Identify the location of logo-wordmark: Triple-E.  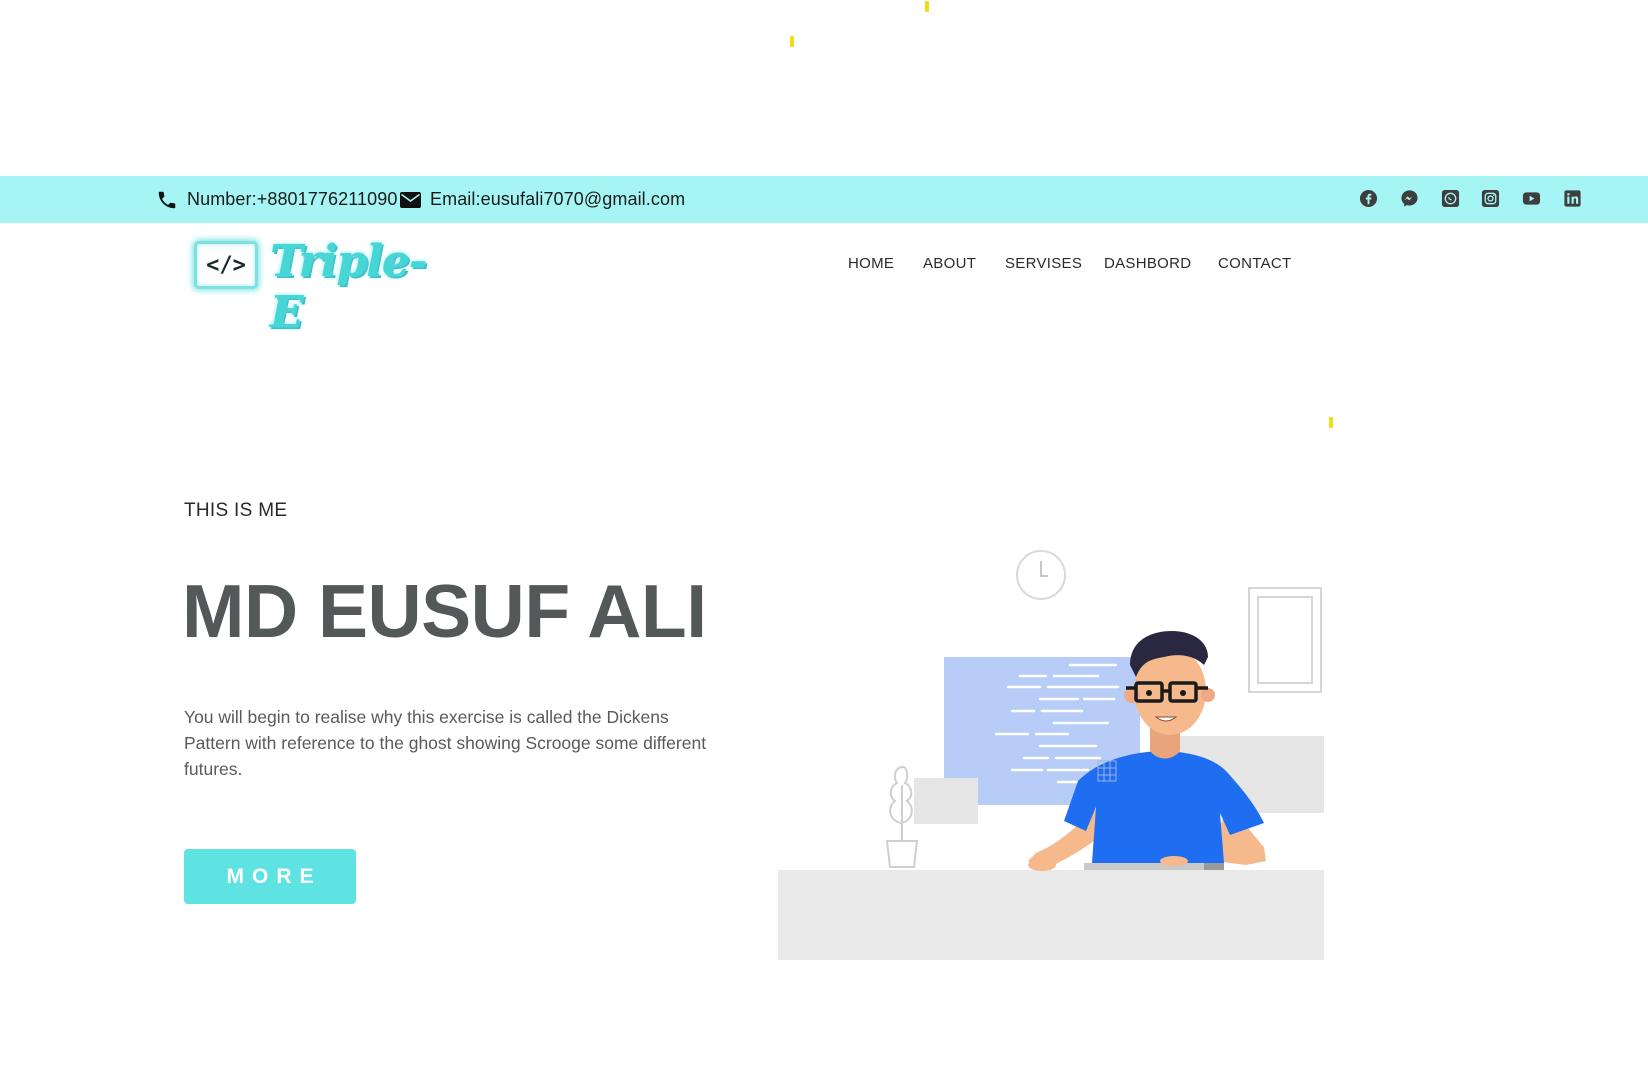
(348, 287).